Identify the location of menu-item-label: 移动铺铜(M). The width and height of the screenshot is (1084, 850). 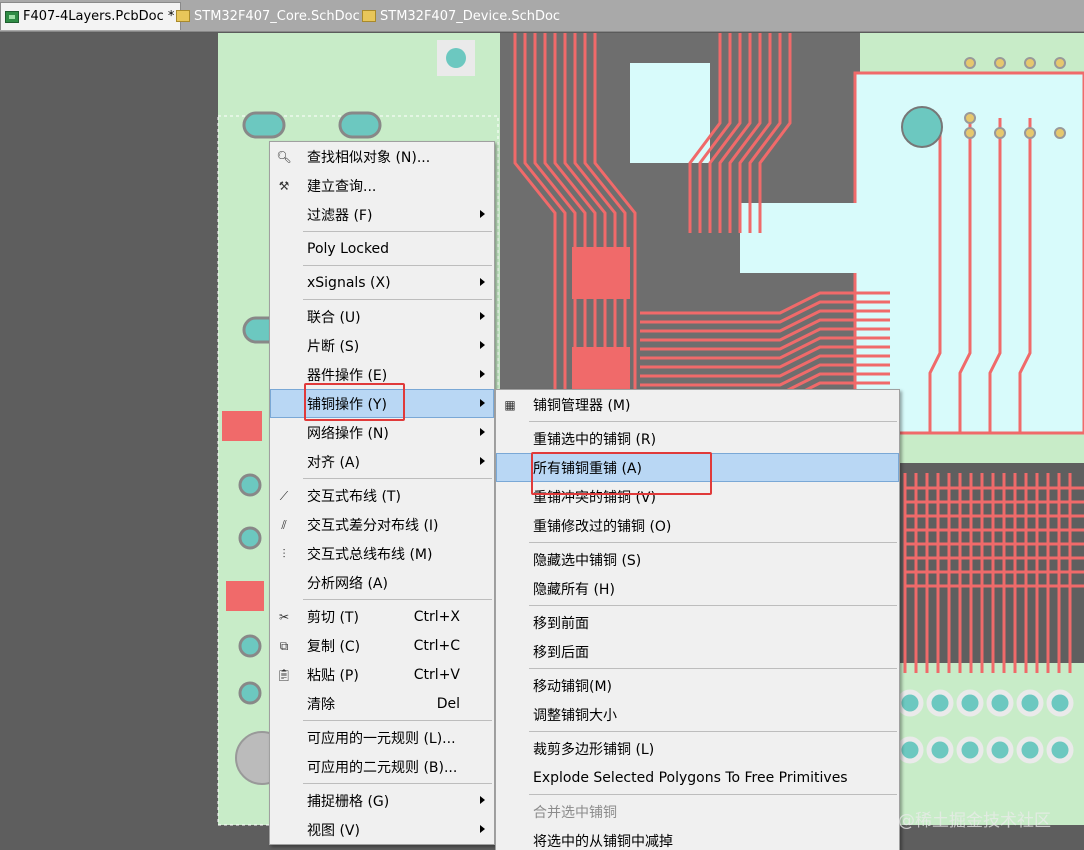
(573, 686).